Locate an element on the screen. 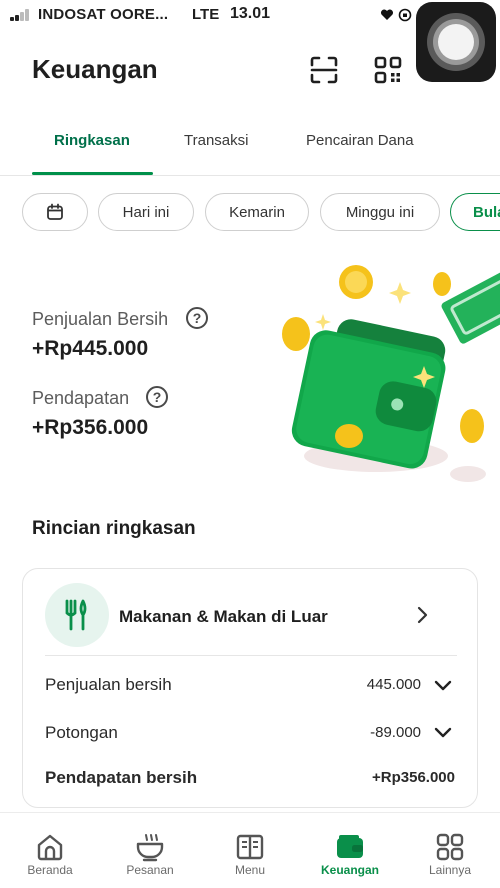 Image resolution: width=500 pixels, height=888 pixels. date-picker-chip is located at coordinates (55, 212).